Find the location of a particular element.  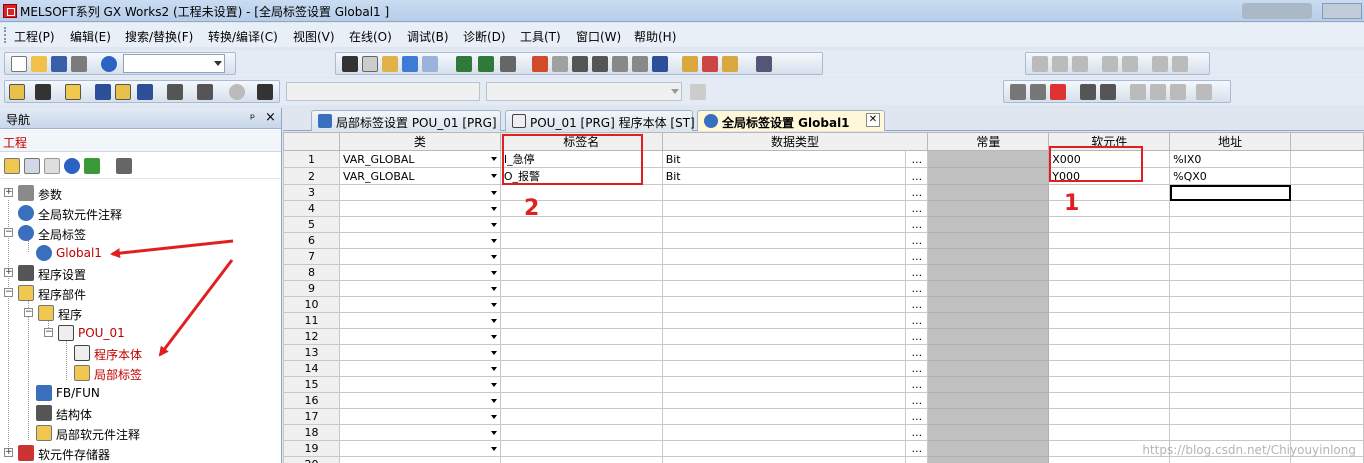

arrow-to-program-body is located at coordinates (196, 308).